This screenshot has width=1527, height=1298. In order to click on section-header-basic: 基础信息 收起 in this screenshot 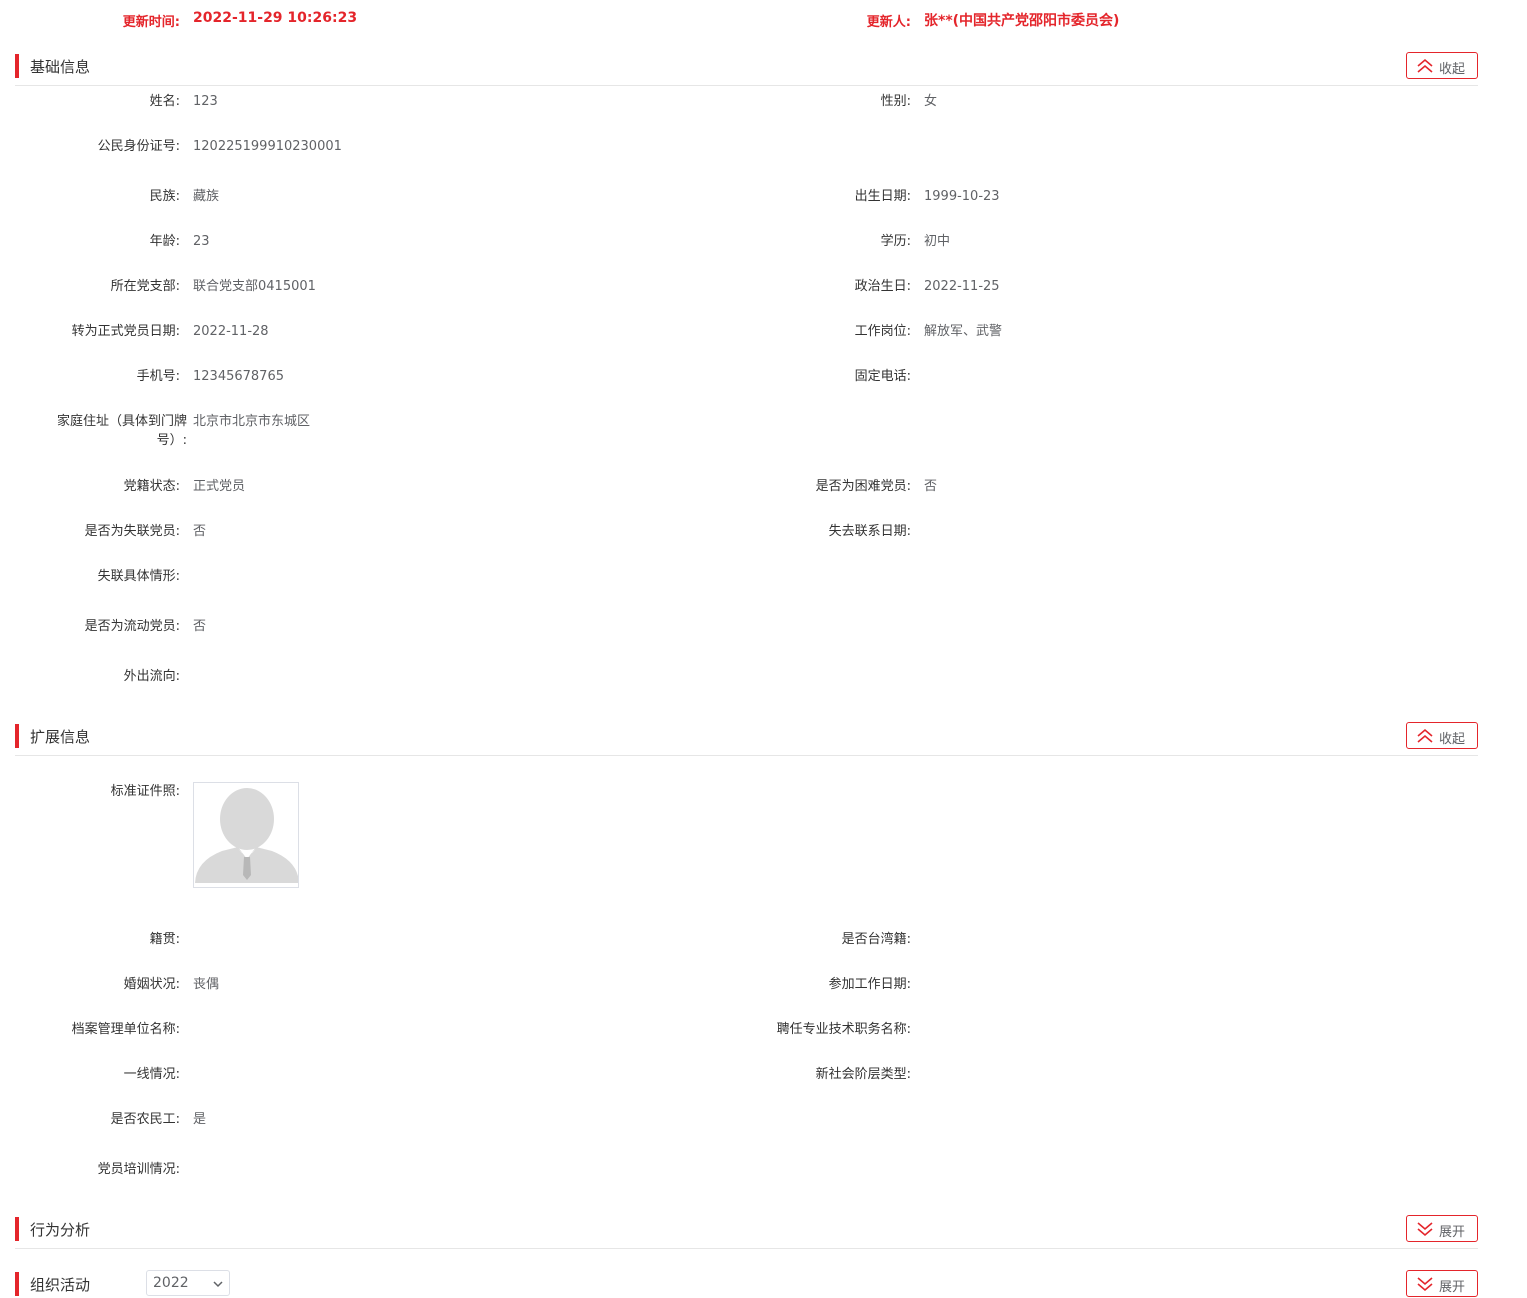, I will do `click(746, 69)`.